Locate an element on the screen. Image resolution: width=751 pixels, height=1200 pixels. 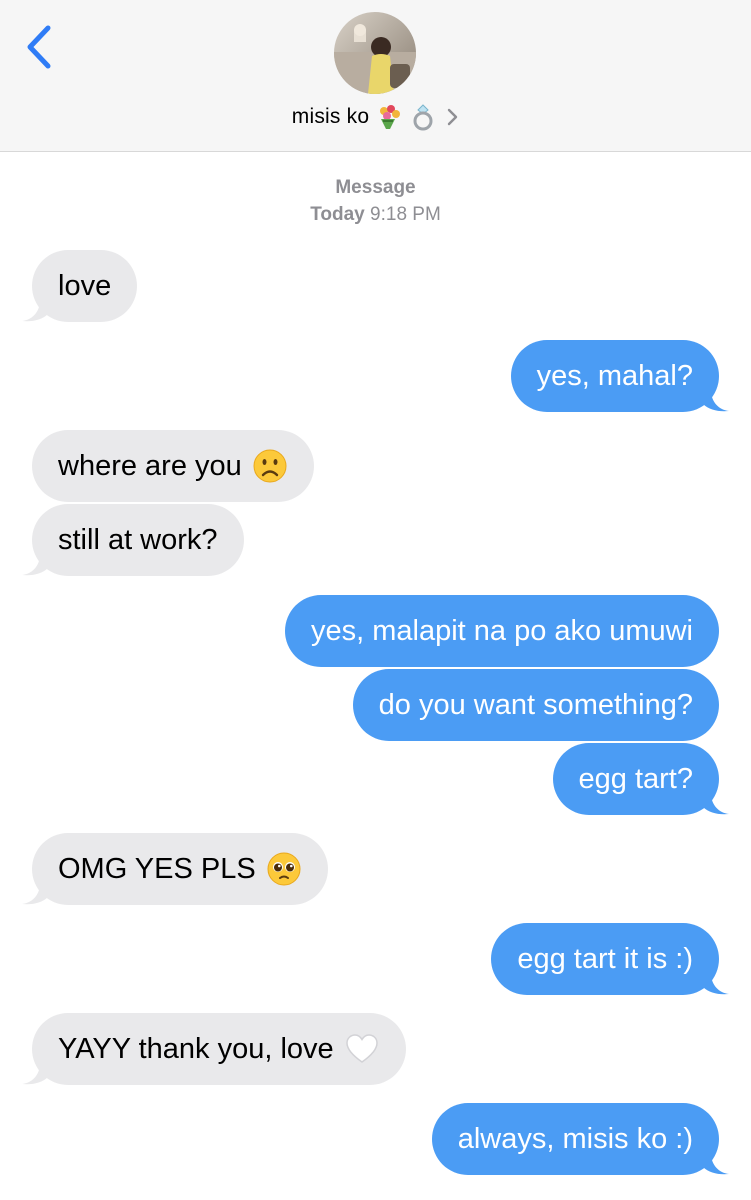
contact-name: misis ko is located at coordinates (330, 116).